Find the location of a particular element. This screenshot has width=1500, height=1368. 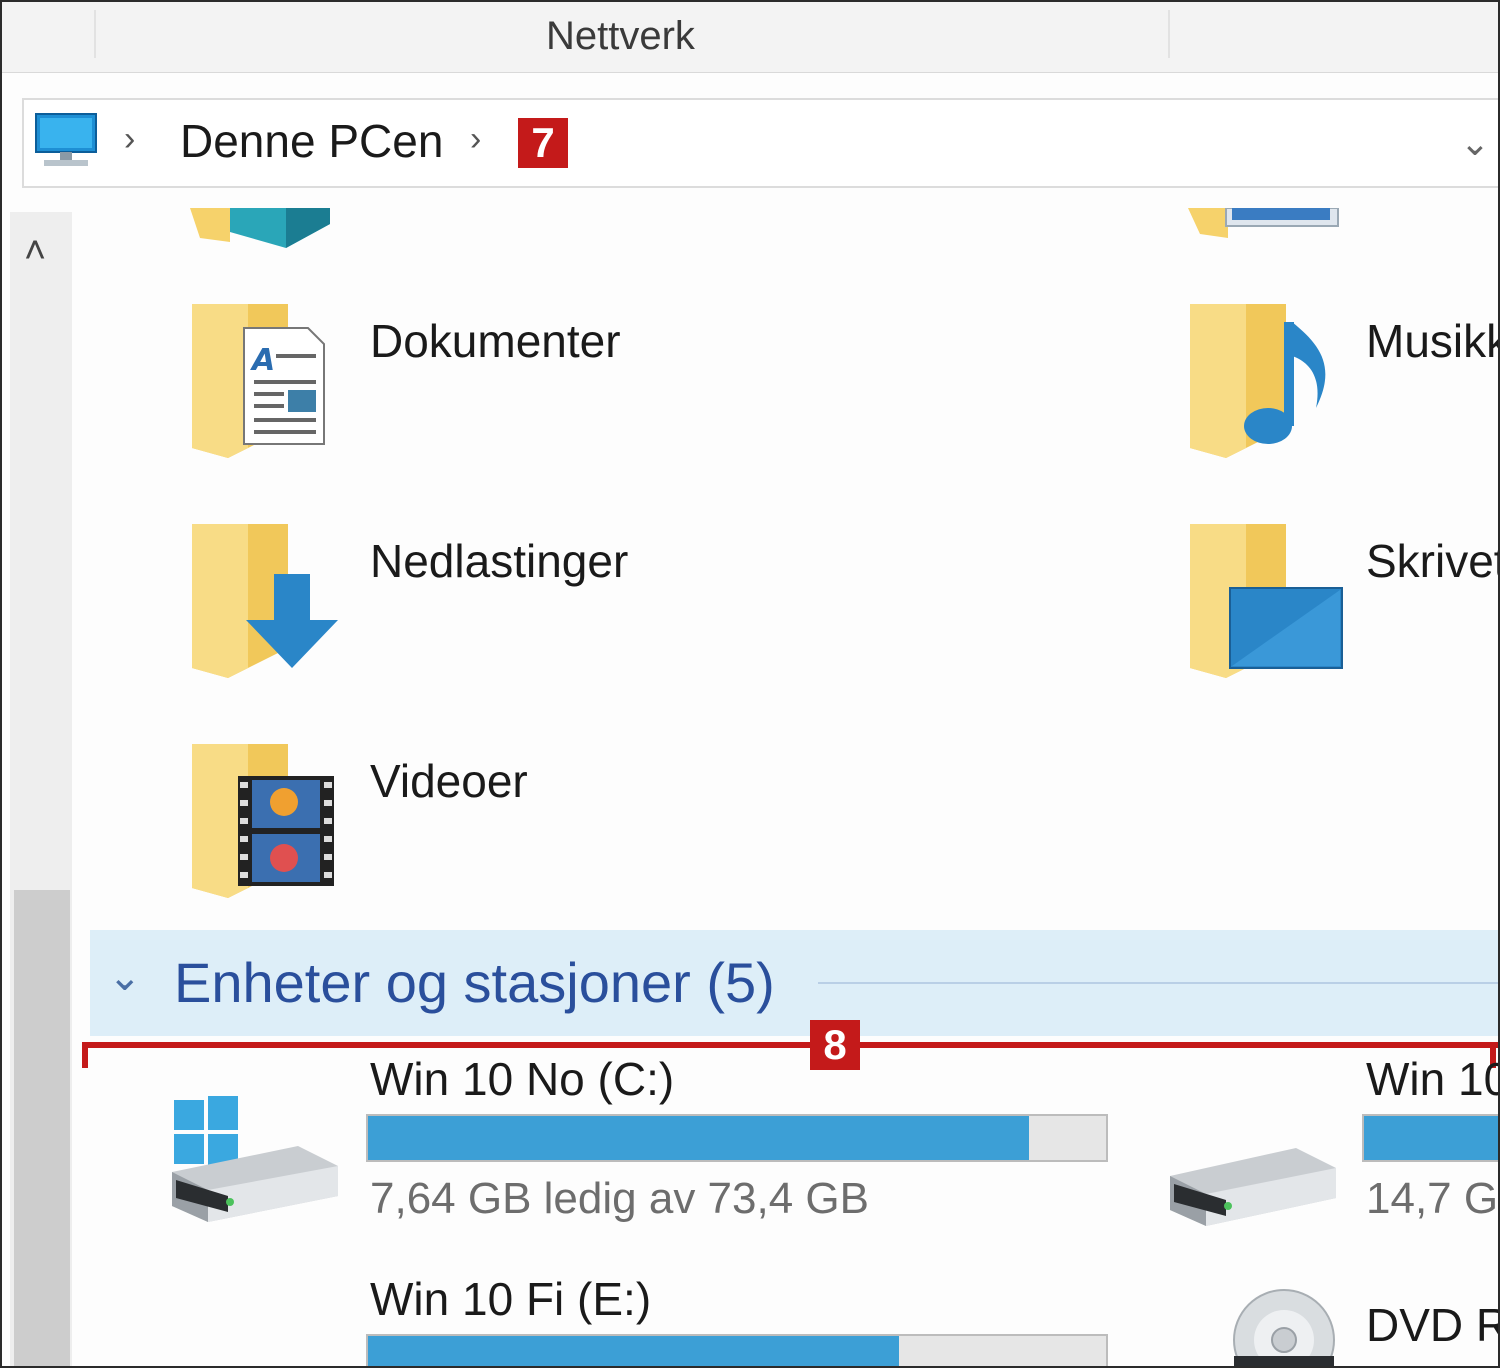

folder-3d-objects-icon is located at coordinates (265, 228).